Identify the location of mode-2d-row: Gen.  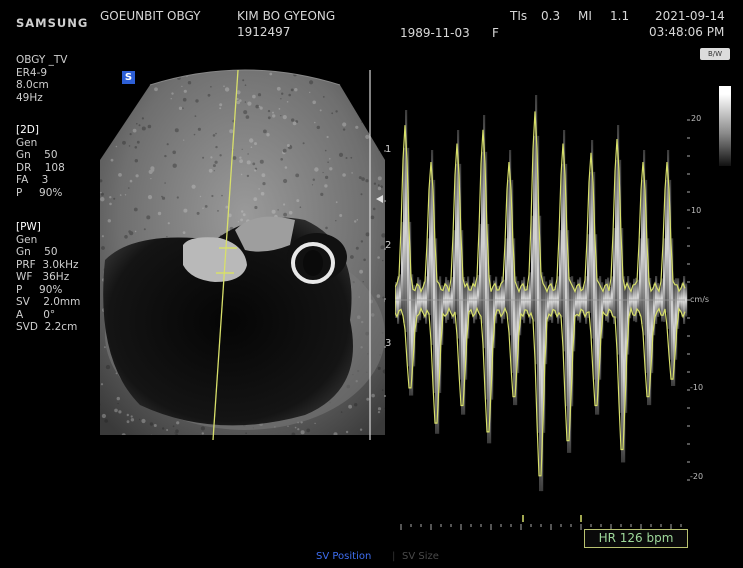
(27, 142).